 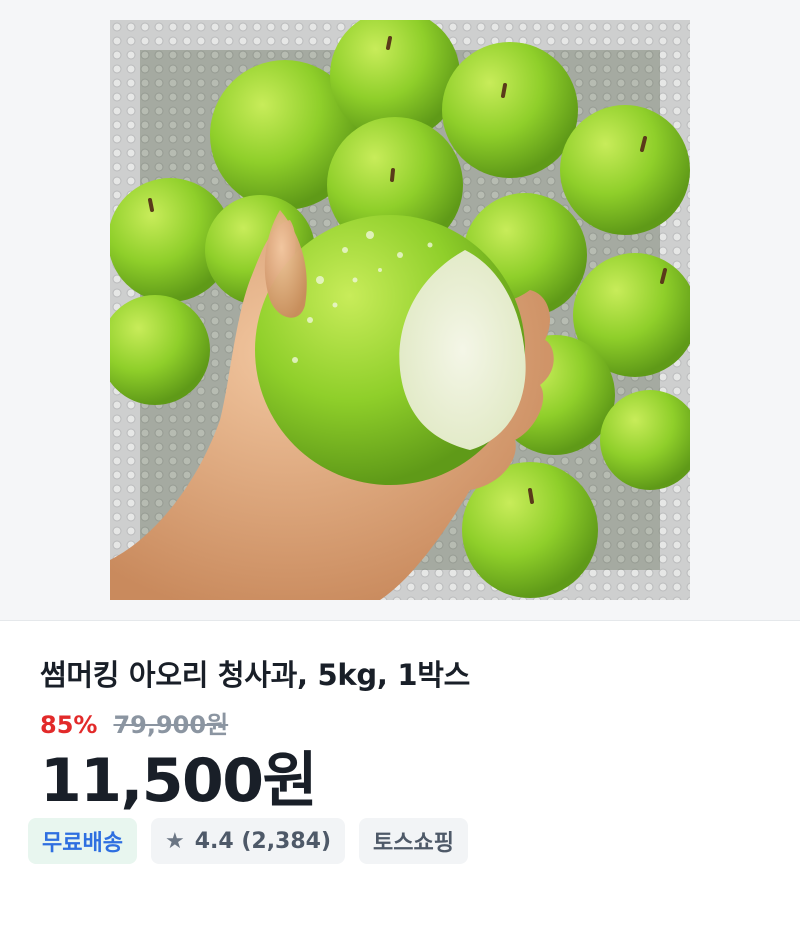 I want to click on store-badge: 토스쇼핑, so click(x=414, y=841).